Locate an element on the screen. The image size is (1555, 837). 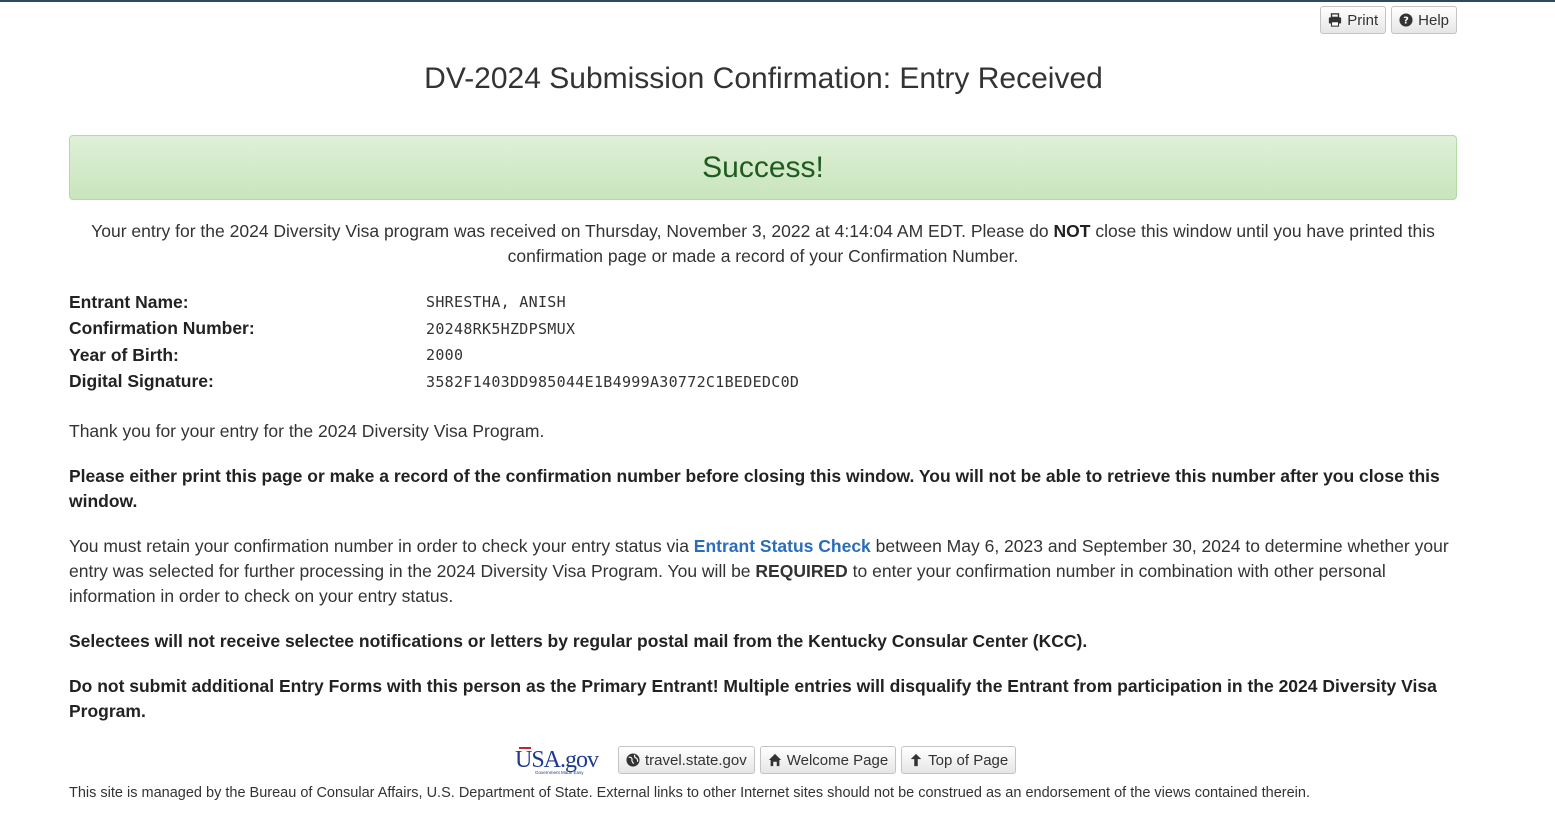
detail-row-entrant-name: Entrant Name: SHRESTHA, ANISH is located at coordinates (434, 302).